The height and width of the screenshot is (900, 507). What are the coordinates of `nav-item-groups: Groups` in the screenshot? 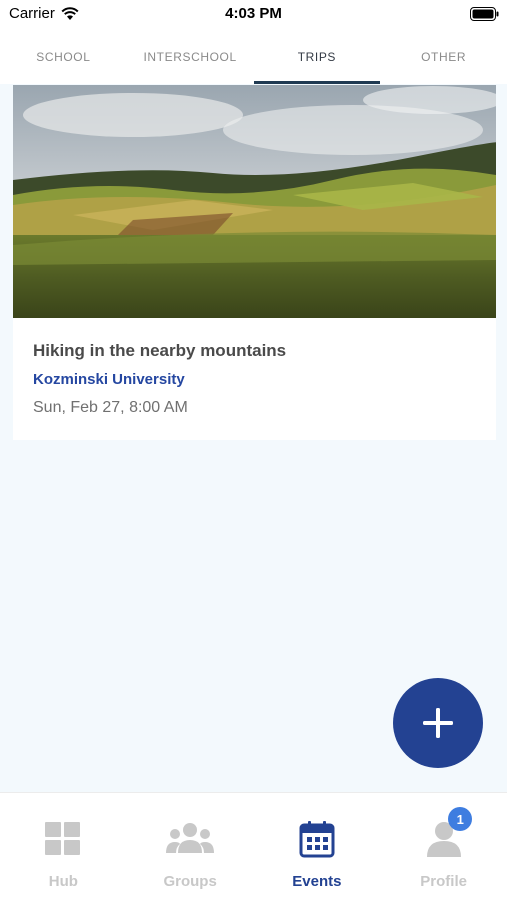 It's located at (190, 846).